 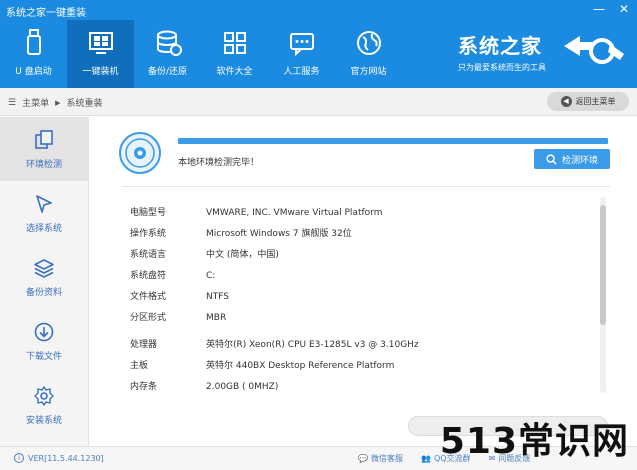 What do you see at coordinates (234, 43) in the screenshot?
I see `apps-icon` at bounding box center [234, 43].